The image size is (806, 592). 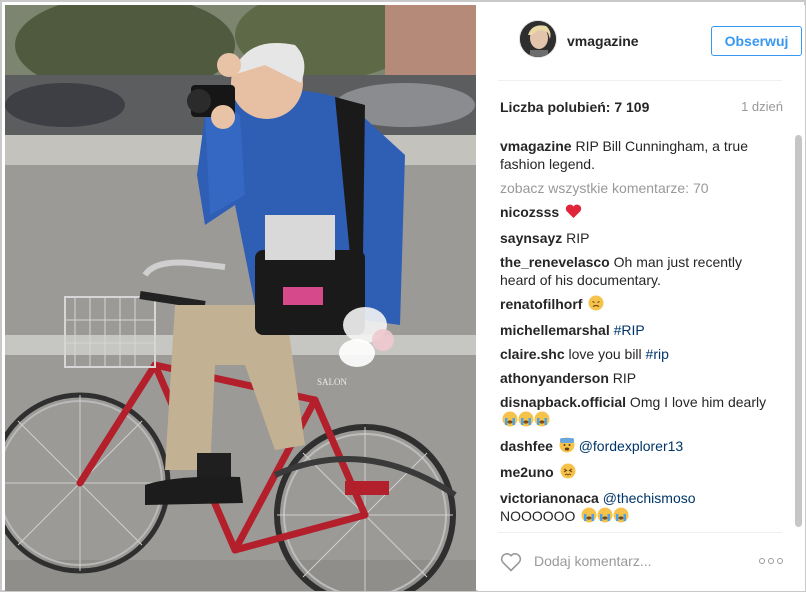 I want to click on comment-footer, so click(x=640, y=561).